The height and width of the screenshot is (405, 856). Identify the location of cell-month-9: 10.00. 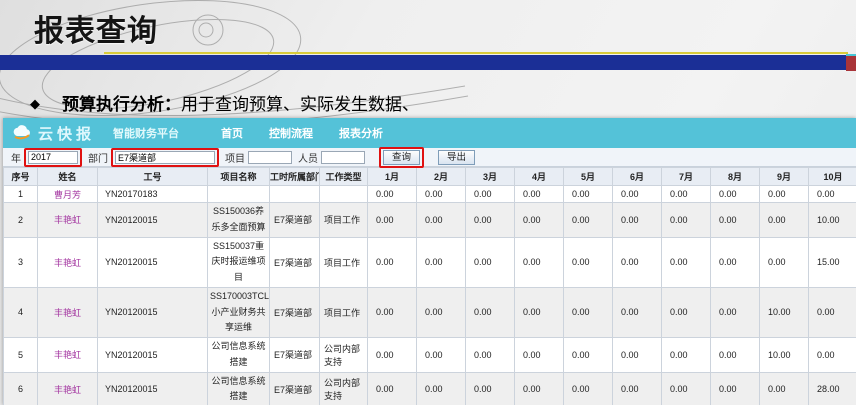
(784, 355).